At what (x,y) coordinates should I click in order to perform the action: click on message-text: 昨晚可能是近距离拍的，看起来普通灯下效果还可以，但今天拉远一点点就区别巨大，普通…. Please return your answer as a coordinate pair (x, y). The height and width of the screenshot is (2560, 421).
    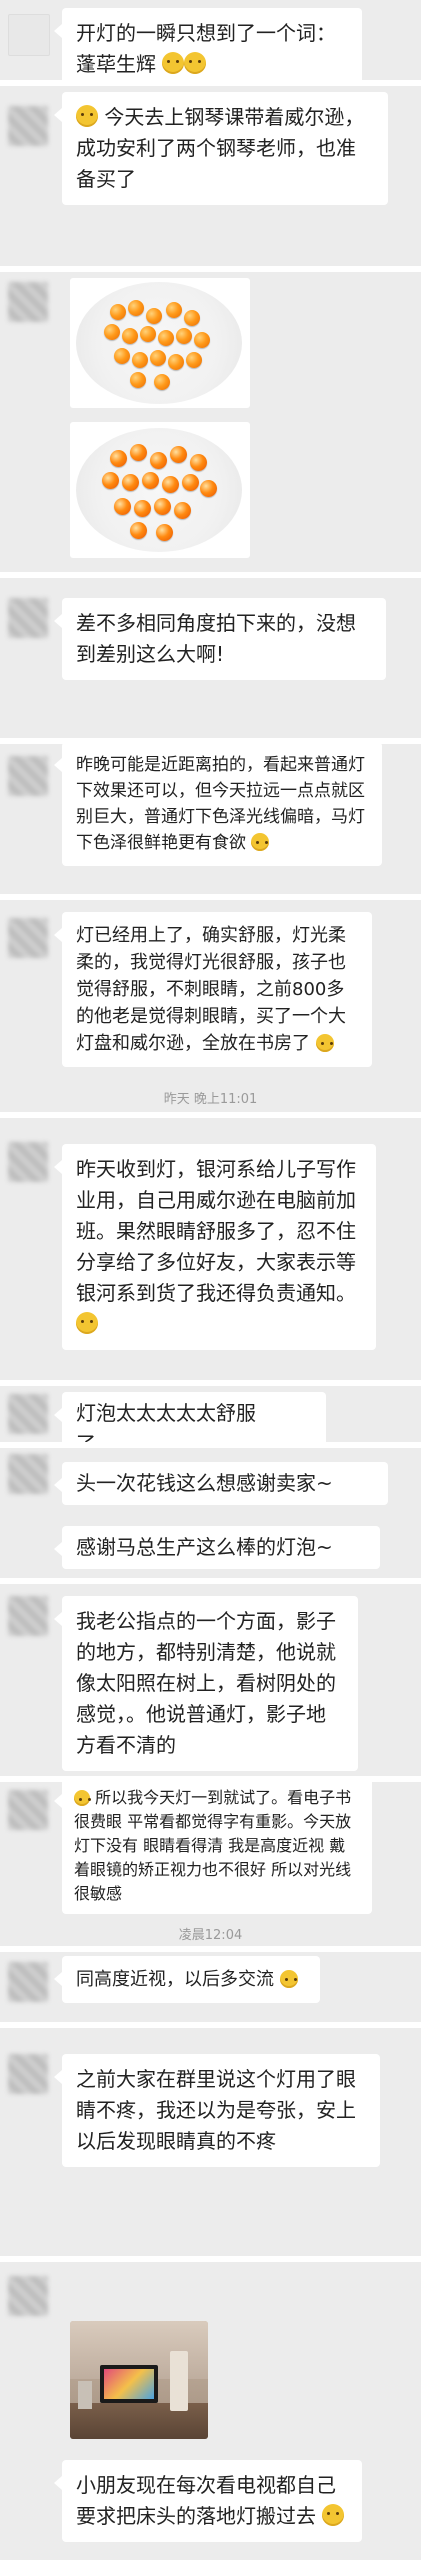
    Looking at the image, I should click on (220, 804).